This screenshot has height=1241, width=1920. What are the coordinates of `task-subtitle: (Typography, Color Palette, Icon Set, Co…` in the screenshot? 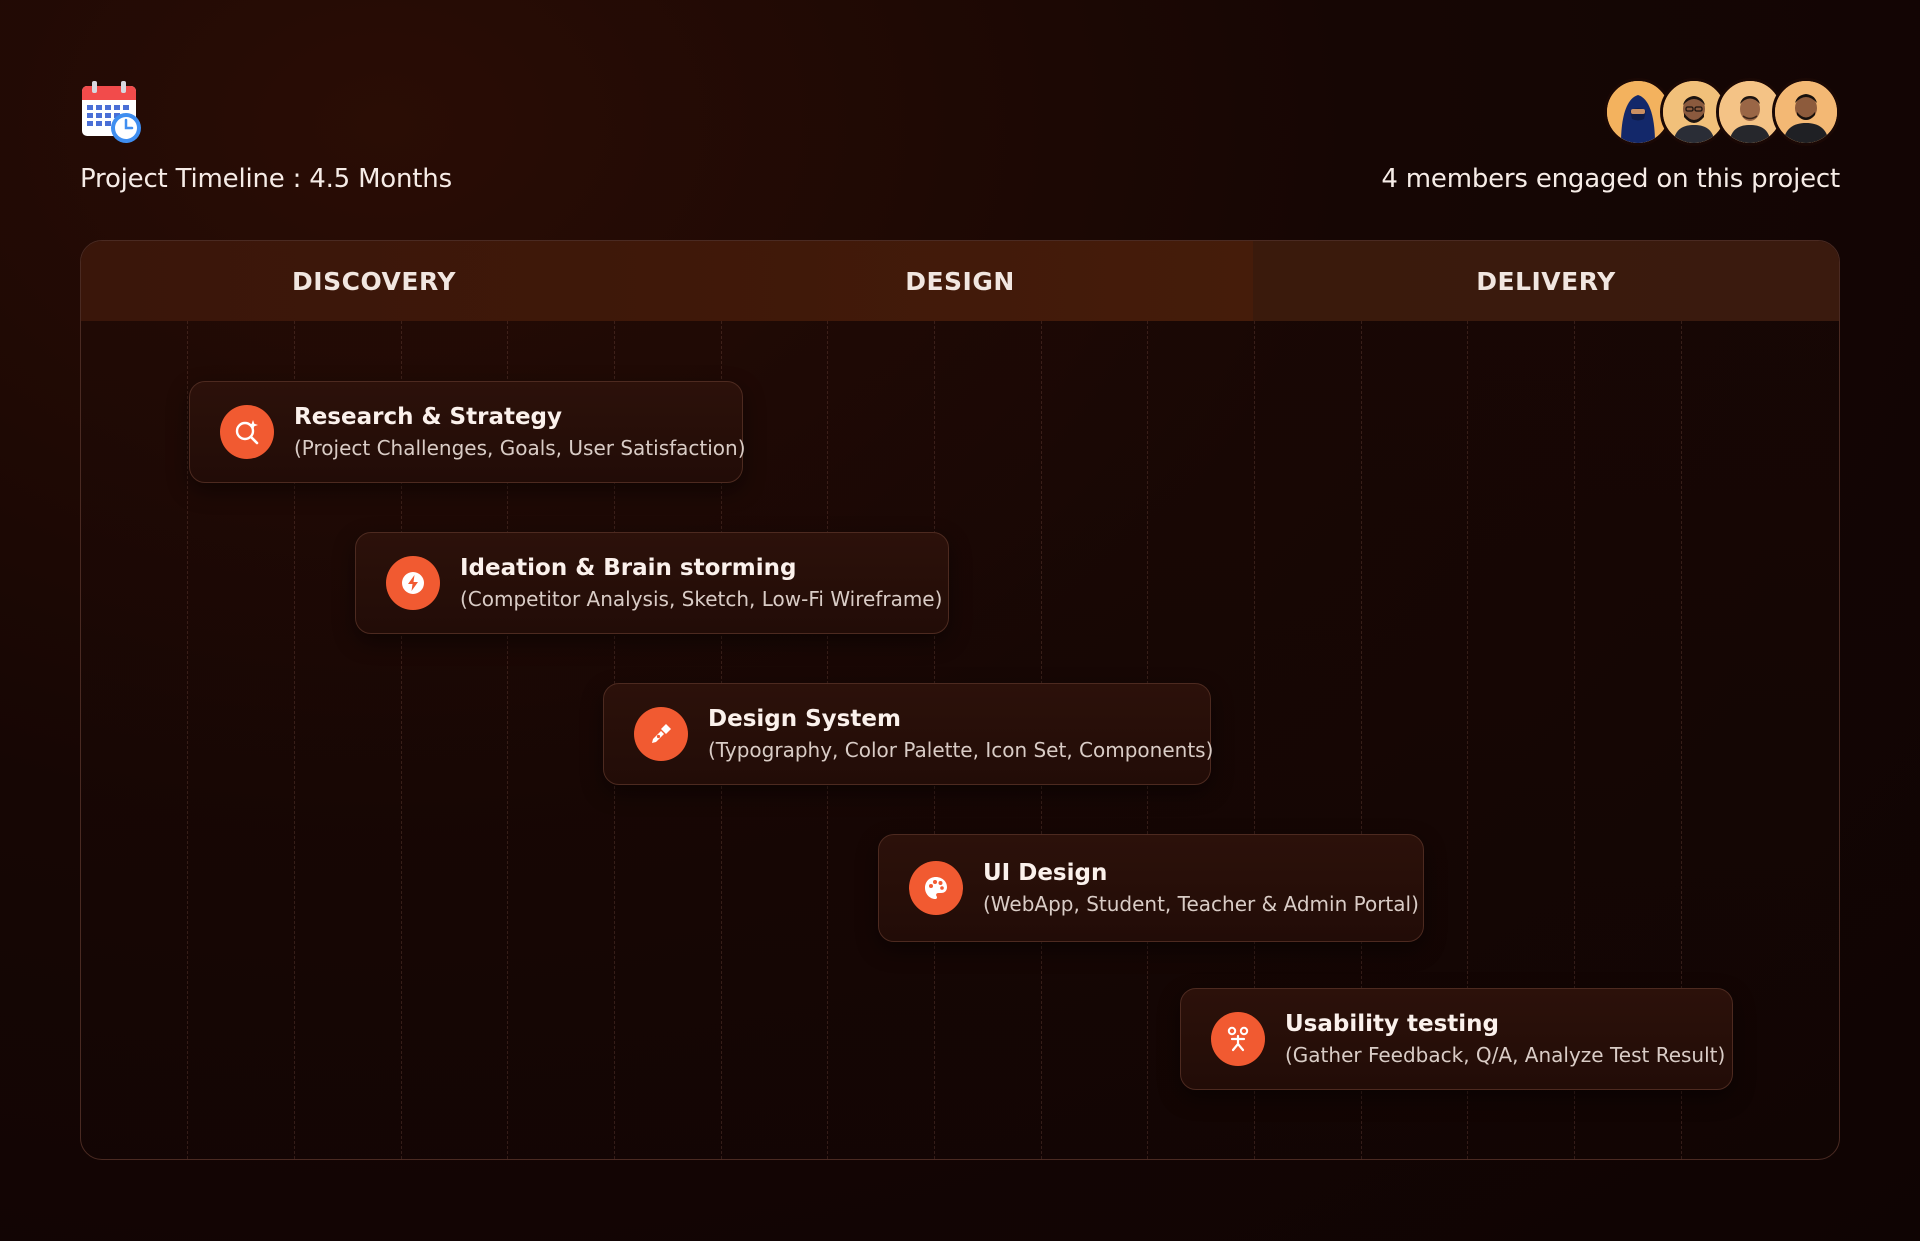 It's located at (961, 750).